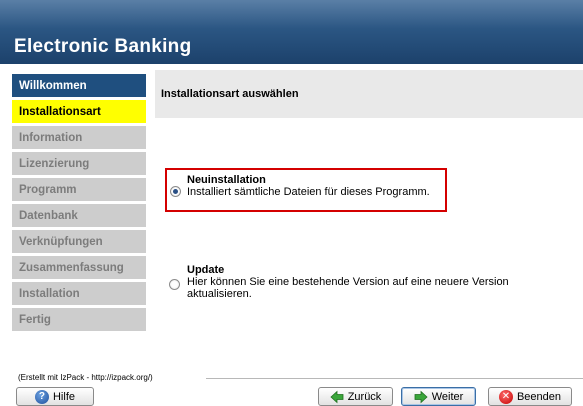  What do you see at coordinates (79, 215) in the screenshot?
I see `step-item-datenbank: Datenbank` at bounding box center [79, 215].